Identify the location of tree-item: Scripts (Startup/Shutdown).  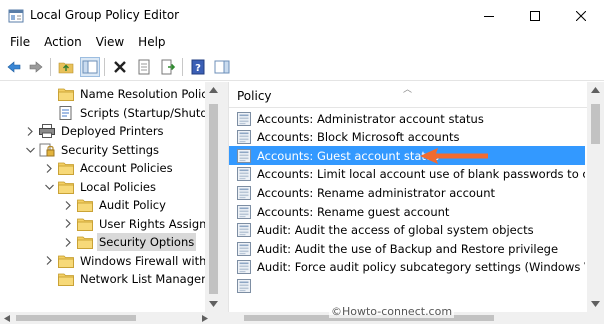
(132, 113).